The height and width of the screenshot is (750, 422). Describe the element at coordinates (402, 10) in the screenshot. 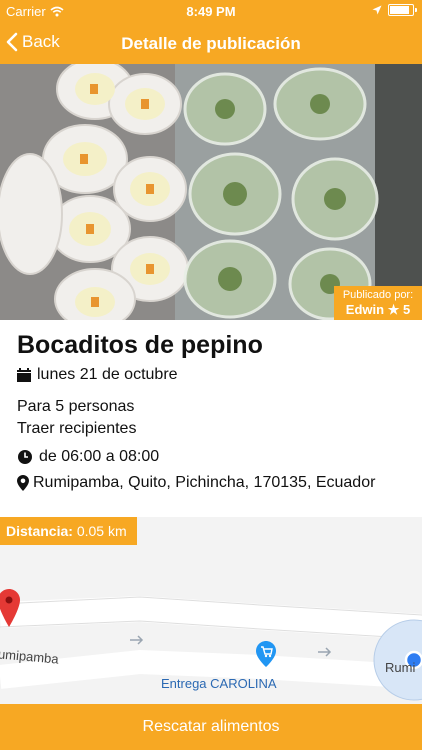

I see `battery-icon` at that location.